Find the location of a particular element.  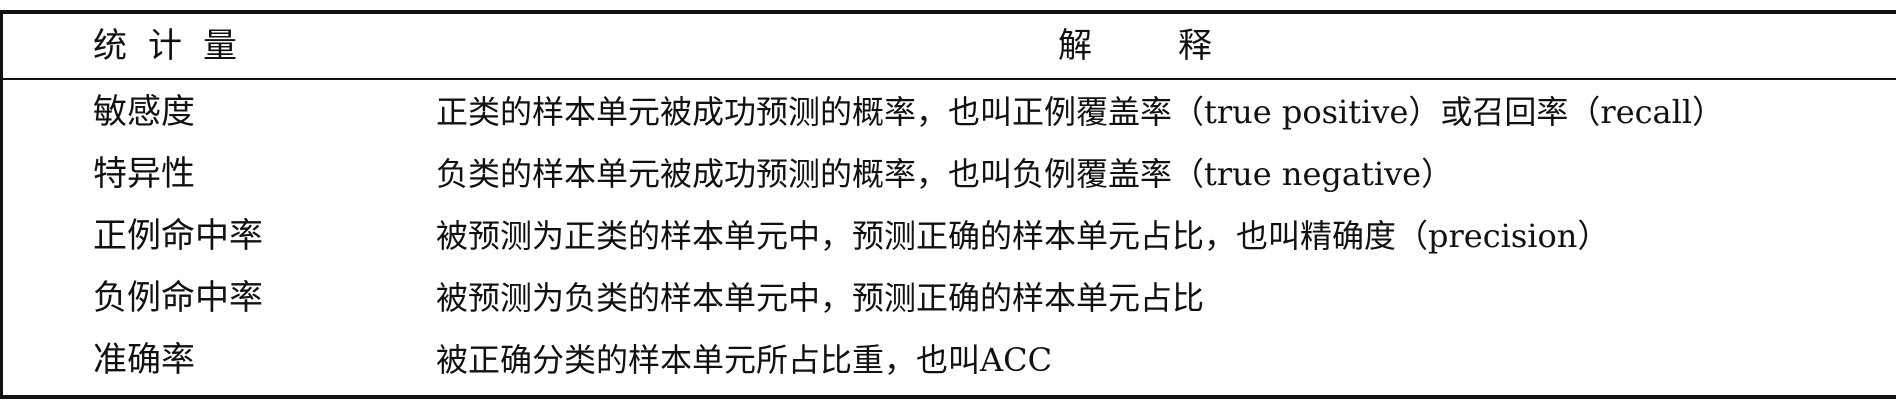

explanation-cell: 负类的样本单元被成功预测的概率，也叫负例覆盖率（true negative） is located at coordinates (945, 174).